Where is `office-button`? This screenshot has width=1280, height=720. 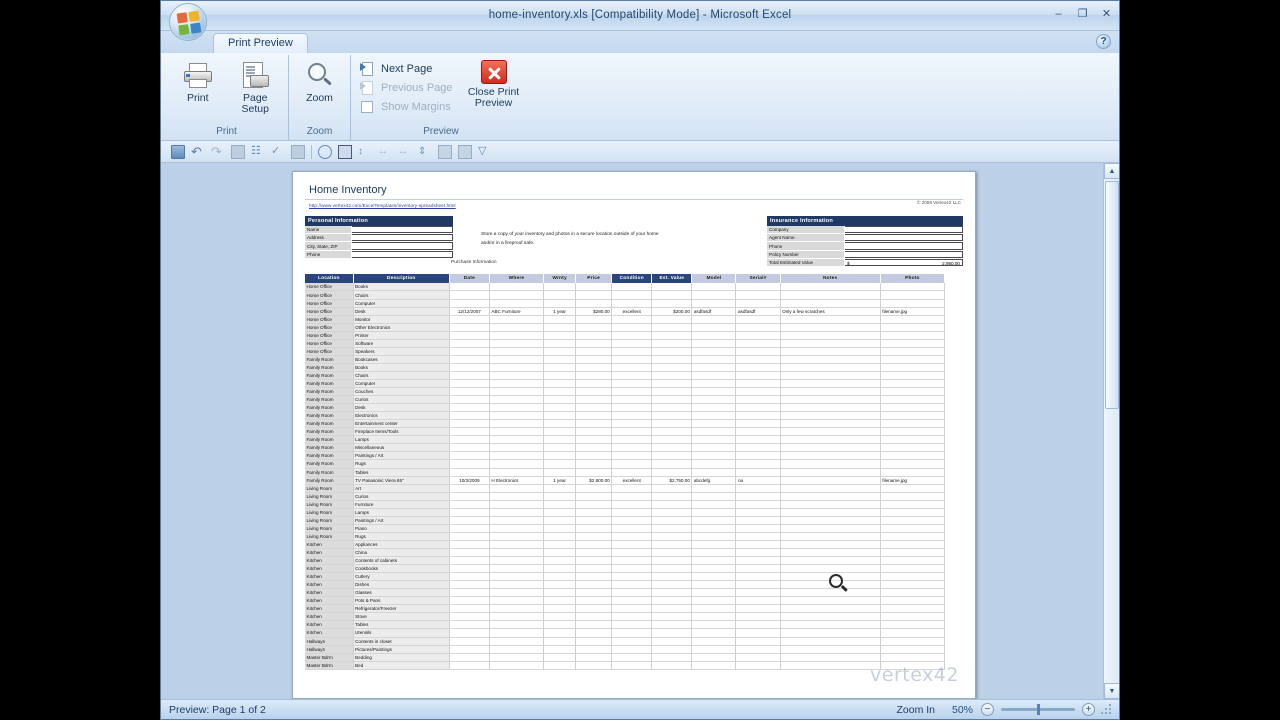
office-button is located at coordinates (188, 22).